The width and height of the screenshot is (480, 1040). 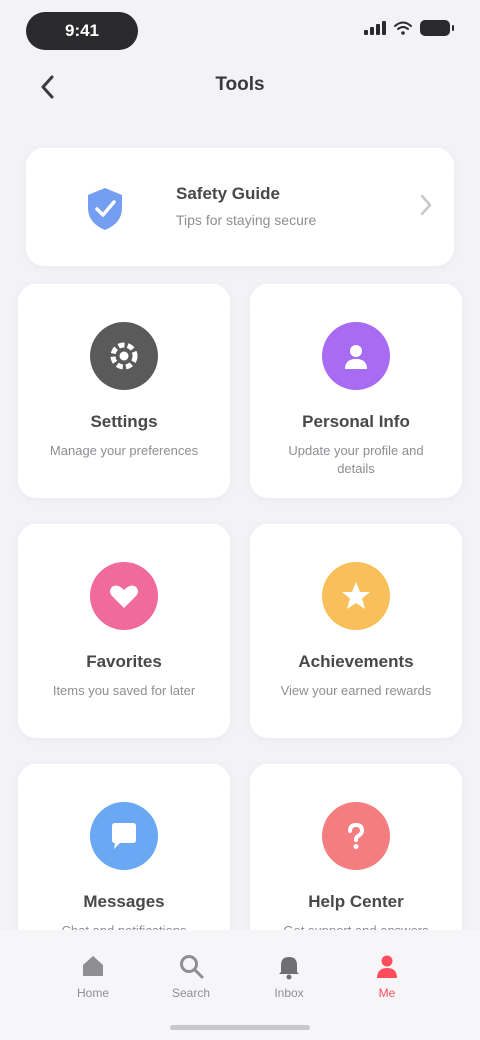 What do you see at coordinates (93, 966) in the screenshot?
I see `home-icon` at bounding box center [93, 966].